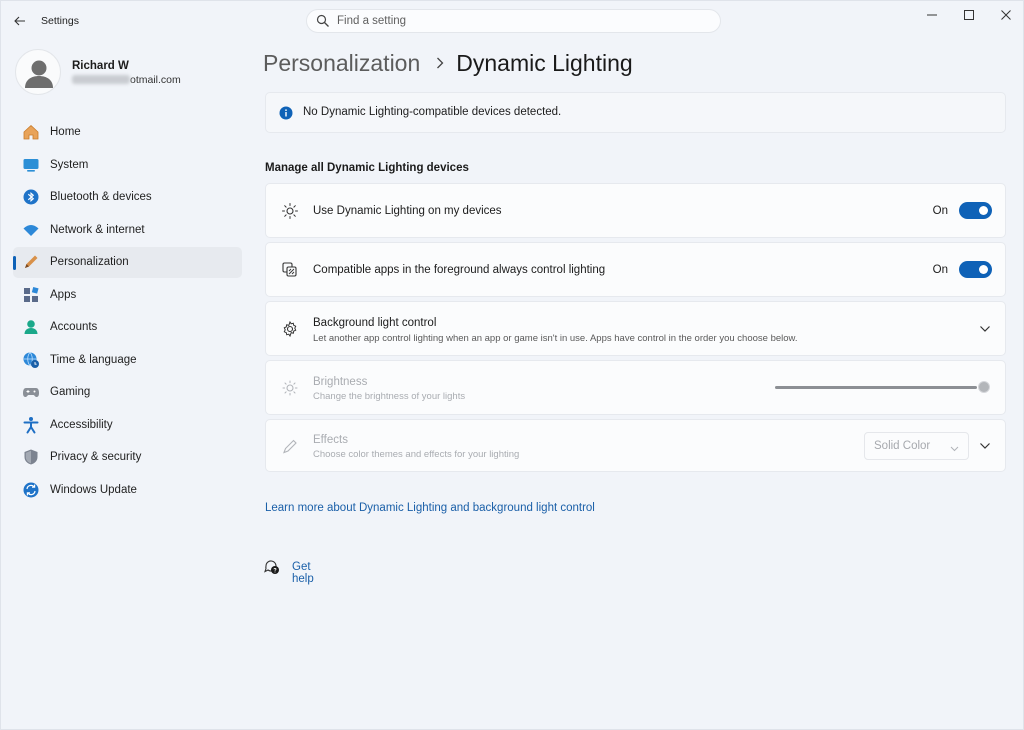 This screenshot has height=730, width=1024. Describe the element at coordinates (330, 440) in the screenshot. I see `setting-title: Effects` at that location.